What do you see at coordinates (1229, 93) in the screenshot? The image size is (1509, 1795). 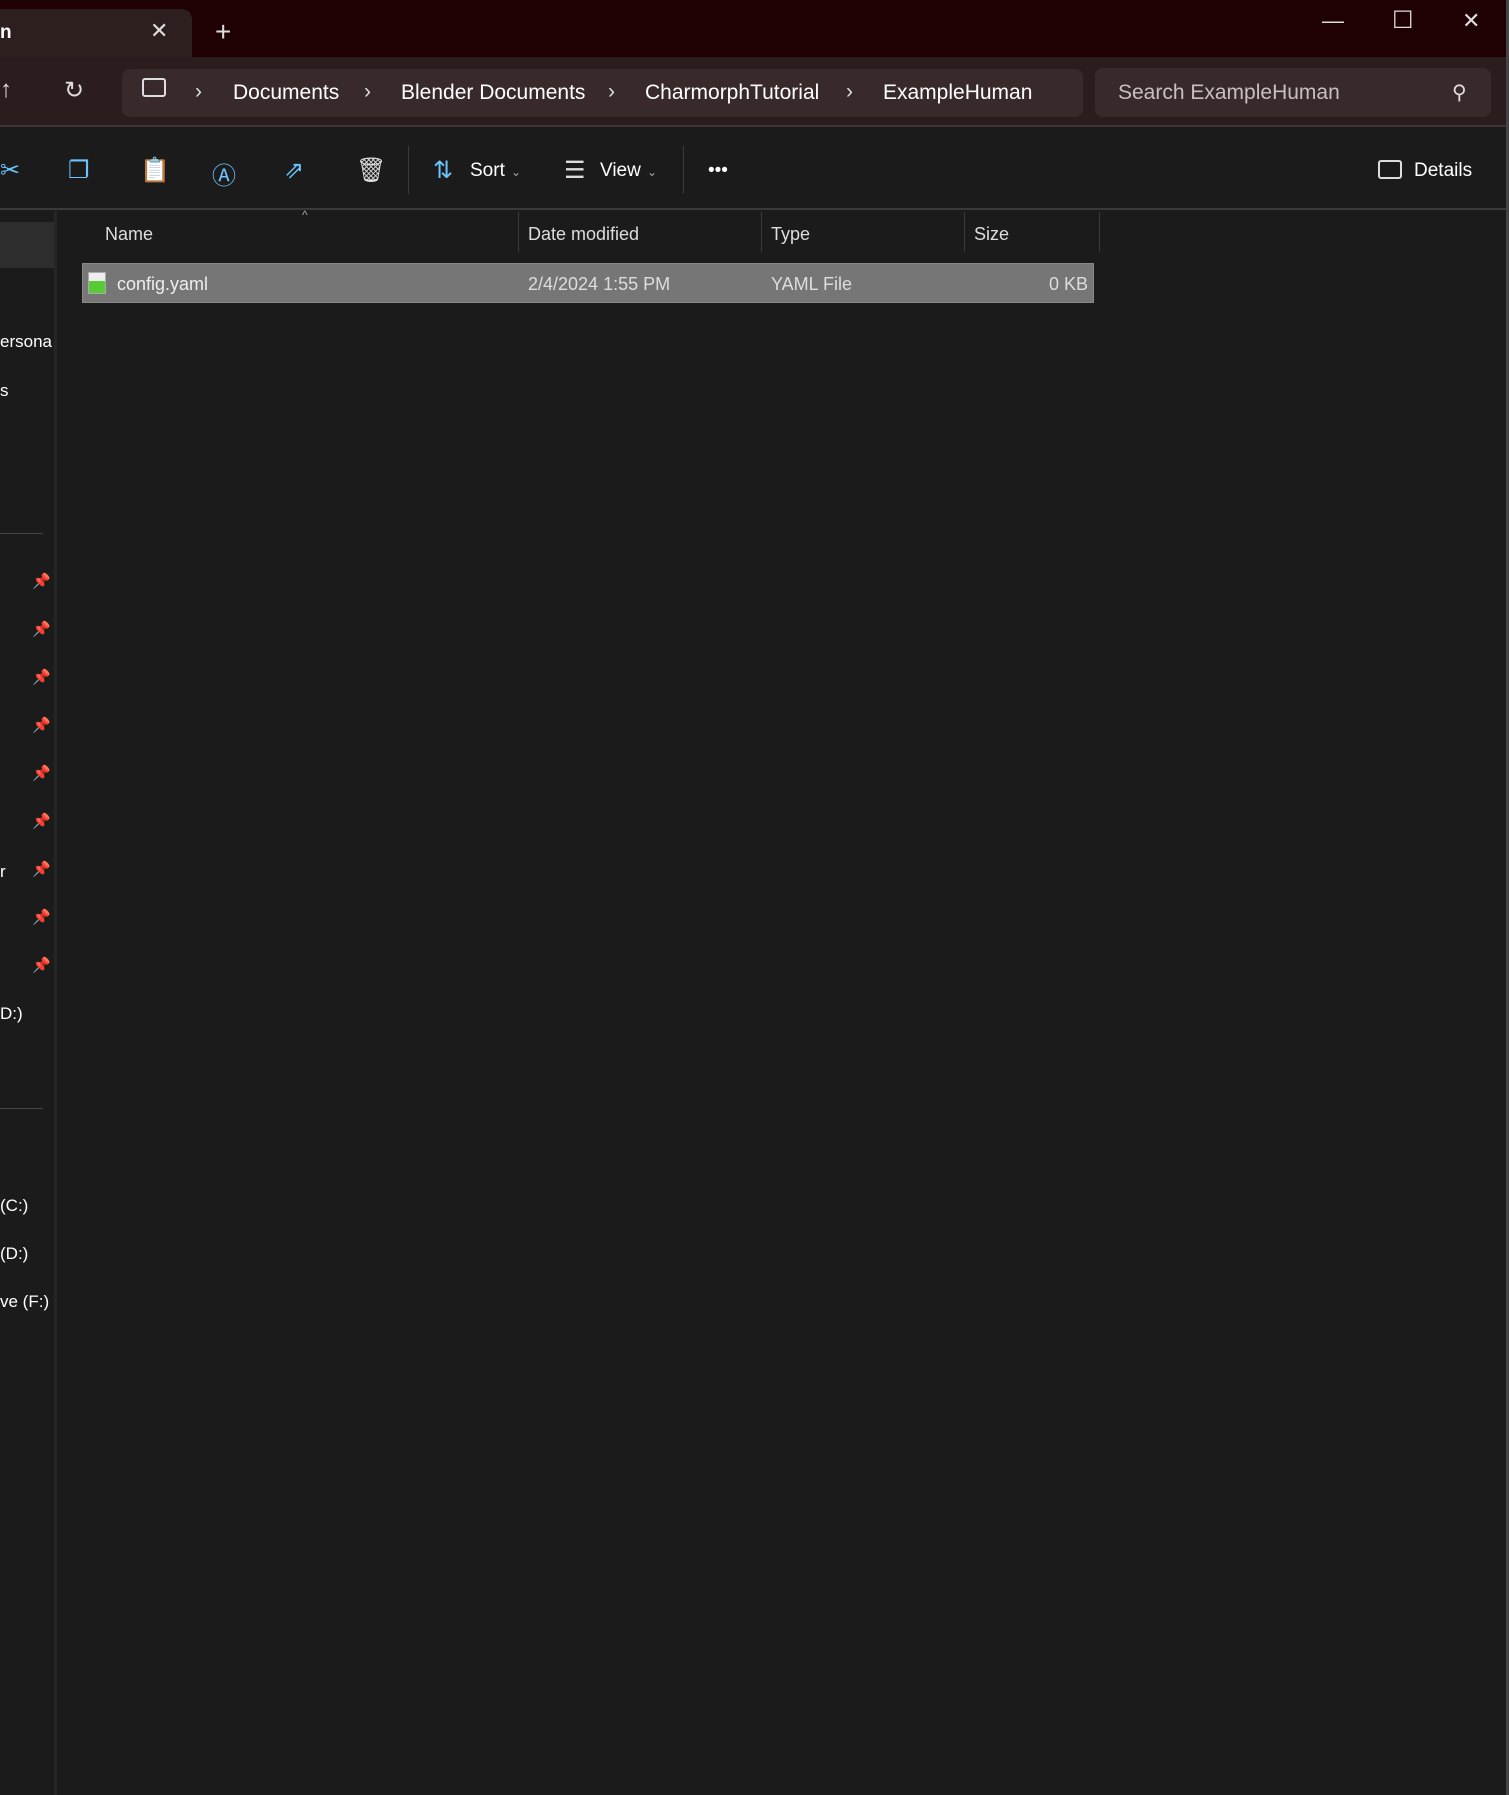 I see `search-input: Search ExampleHuman` at bounding box center [1229, 93].